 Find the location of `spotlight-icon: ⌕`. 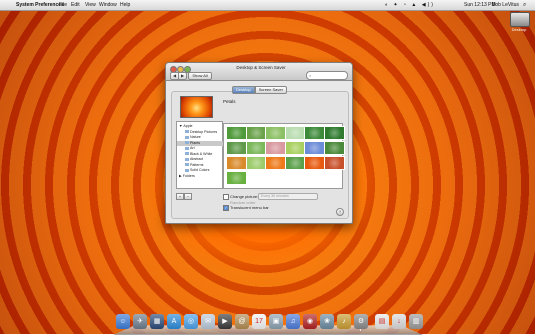

spotlight-icon: ⌕ is located at coordinates (524, 5).